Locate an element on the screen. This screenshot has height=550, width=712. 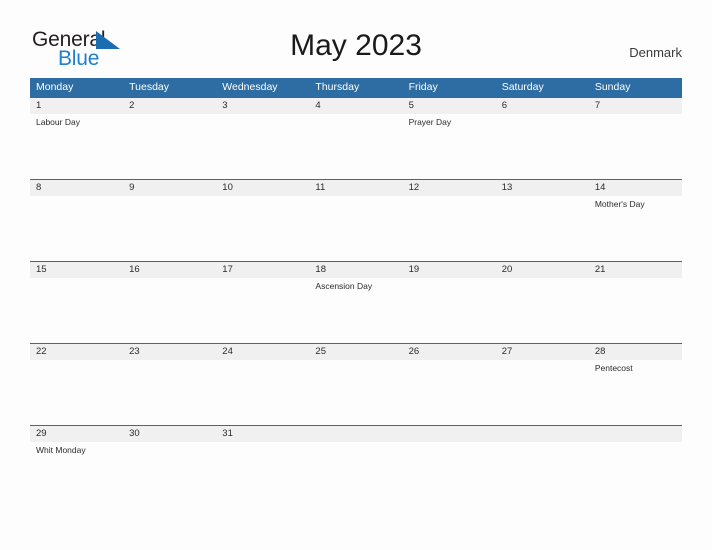
day-number: 9 is located at coordinates (169, 188).